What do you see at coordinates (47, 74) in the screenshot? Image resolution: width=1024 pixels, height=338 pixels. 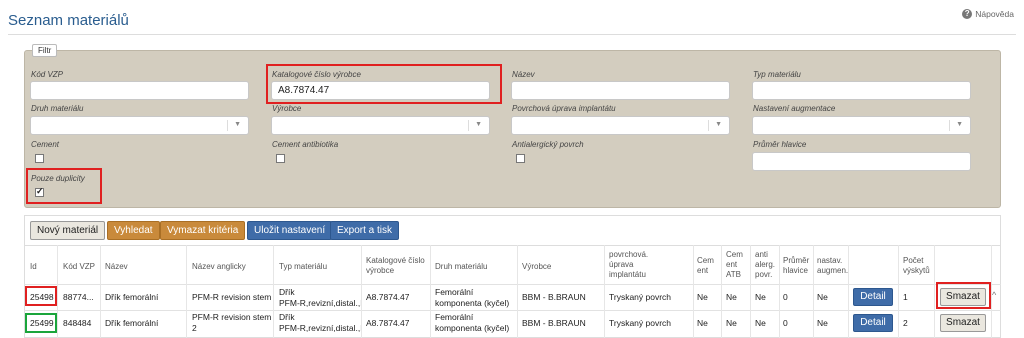 I see `kod-vzp-label: Kód VZP` at bounding box center [47, 74].